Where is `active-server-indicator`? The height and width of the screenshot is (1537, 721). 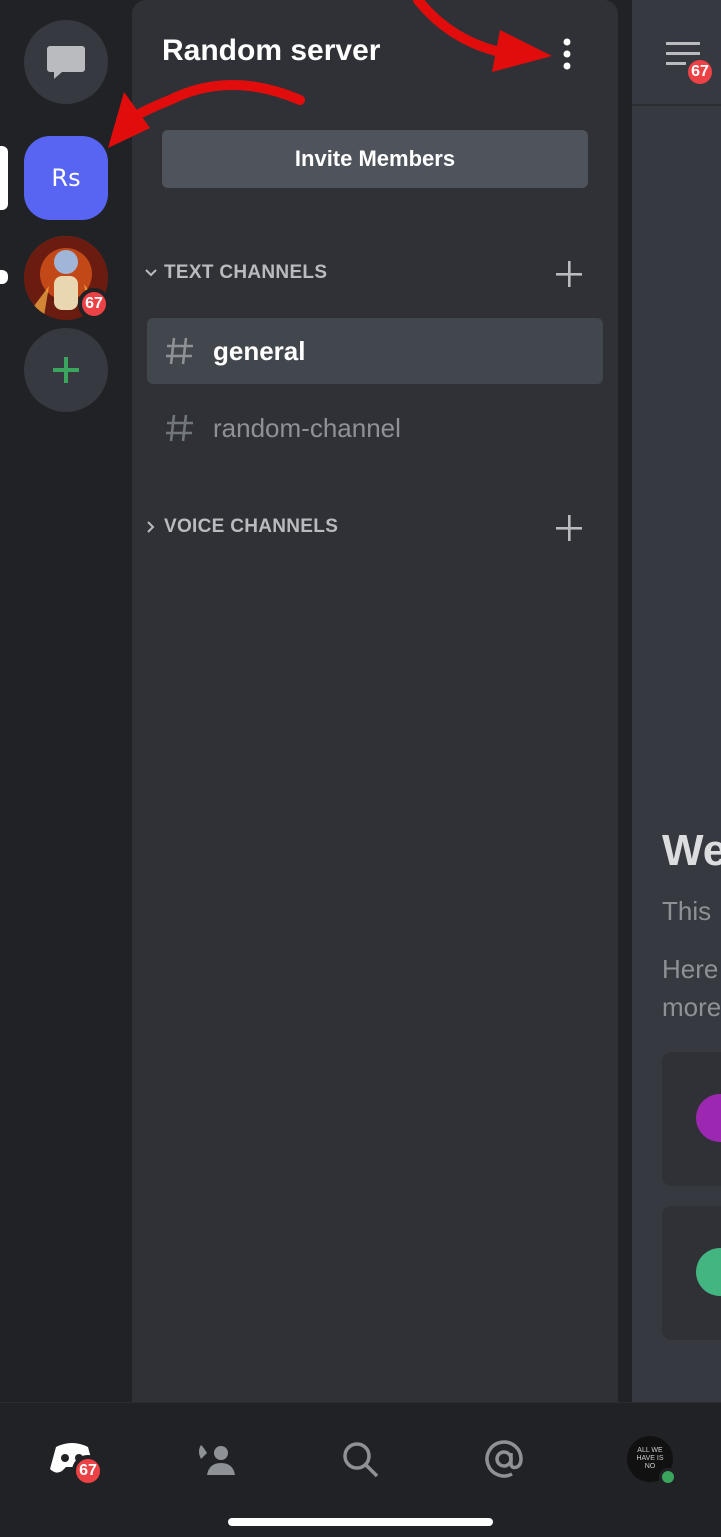
active-server-indicator is located at coordinates (4, 178).